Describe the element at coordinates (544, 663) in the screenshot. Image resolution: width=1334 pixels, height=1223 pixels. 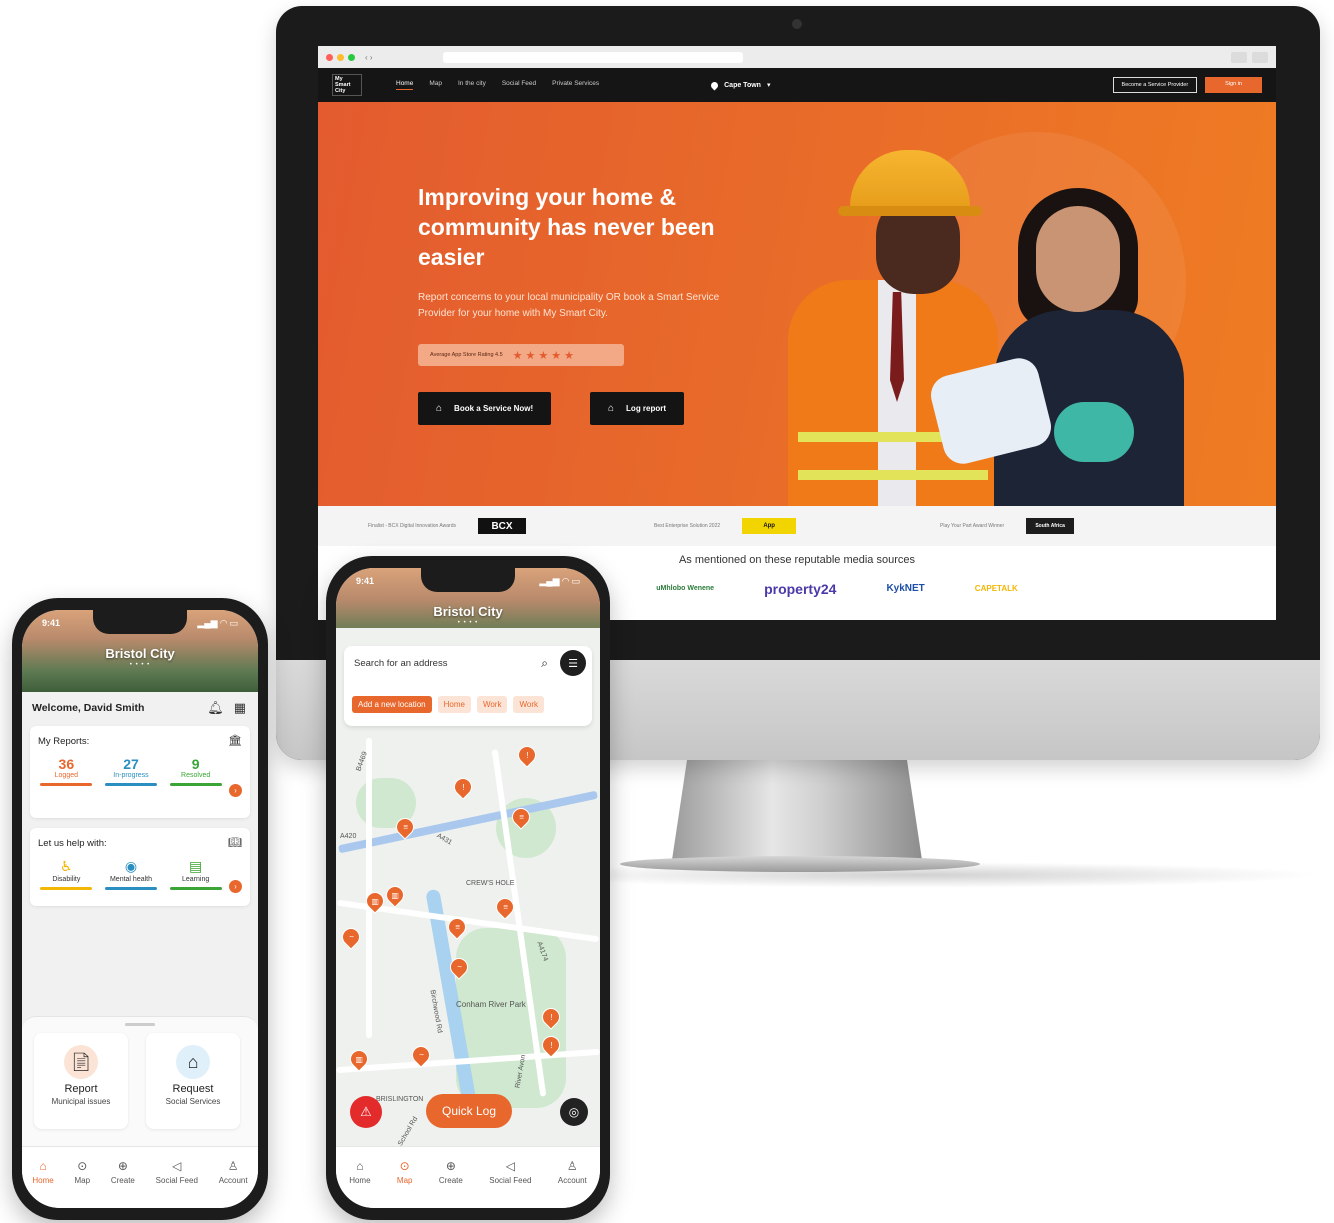
I see `search-icon: ⌕` at that location.